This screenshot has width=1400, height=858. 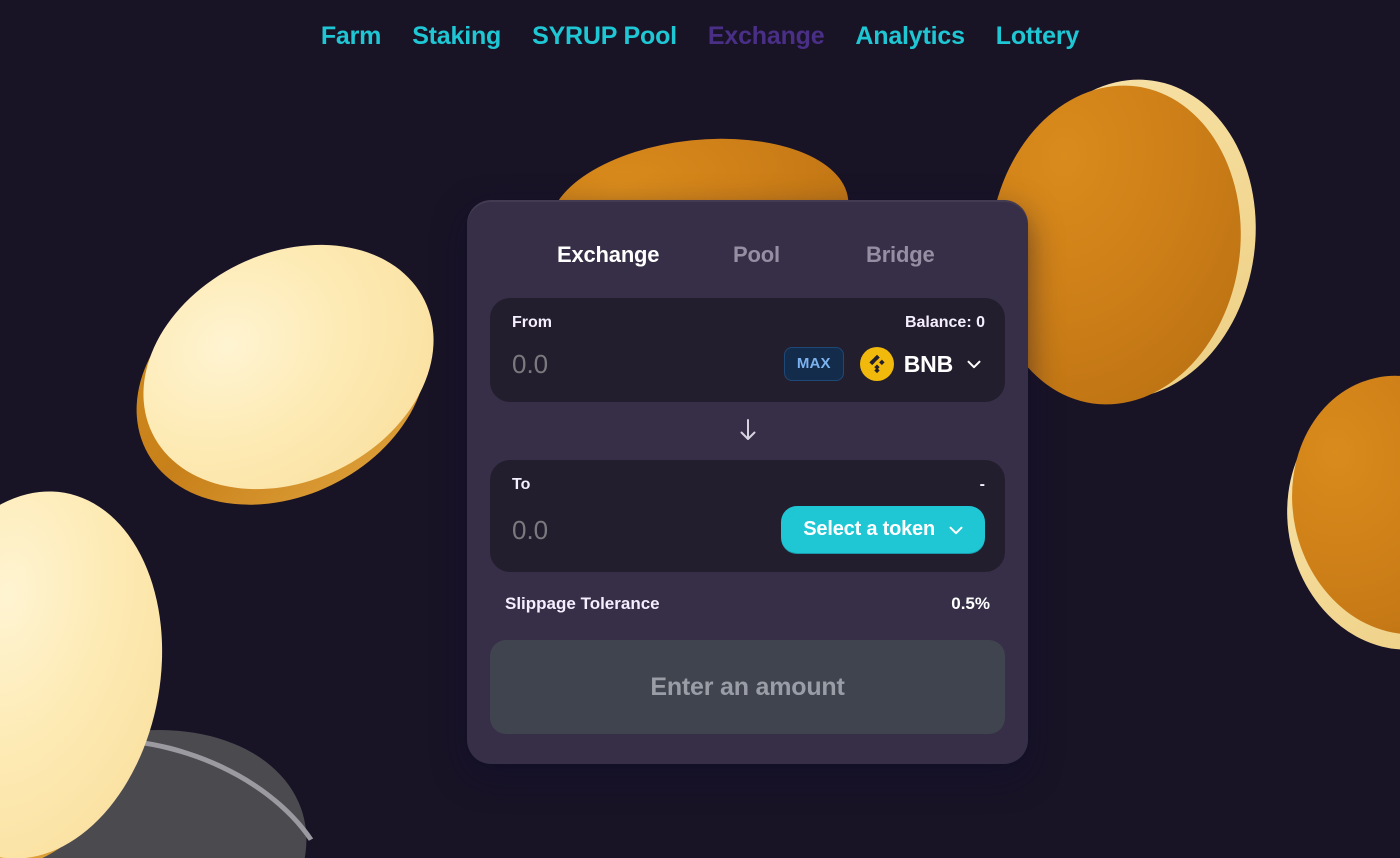 I want to click on bnb-icon, so click(x=876, y=364).